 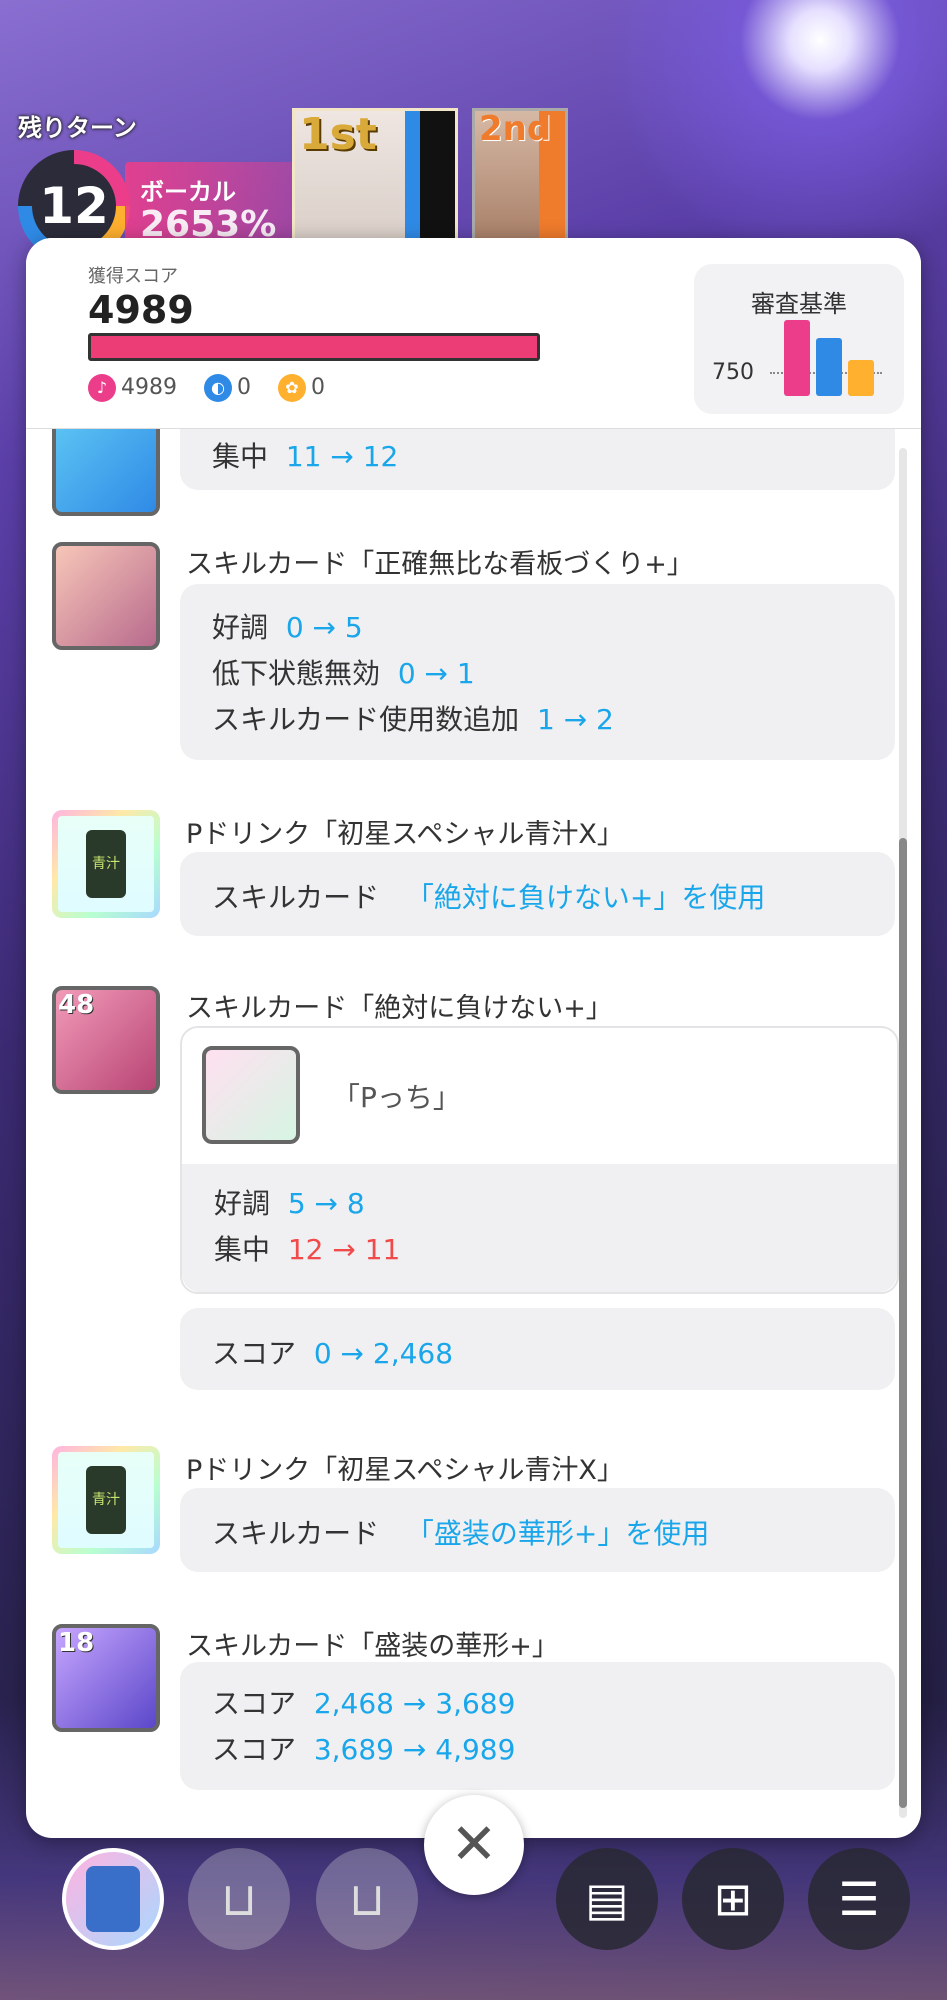 I want to click on effect-line: スコア 3,689 → 4,989, so click(x=364, y=1749).